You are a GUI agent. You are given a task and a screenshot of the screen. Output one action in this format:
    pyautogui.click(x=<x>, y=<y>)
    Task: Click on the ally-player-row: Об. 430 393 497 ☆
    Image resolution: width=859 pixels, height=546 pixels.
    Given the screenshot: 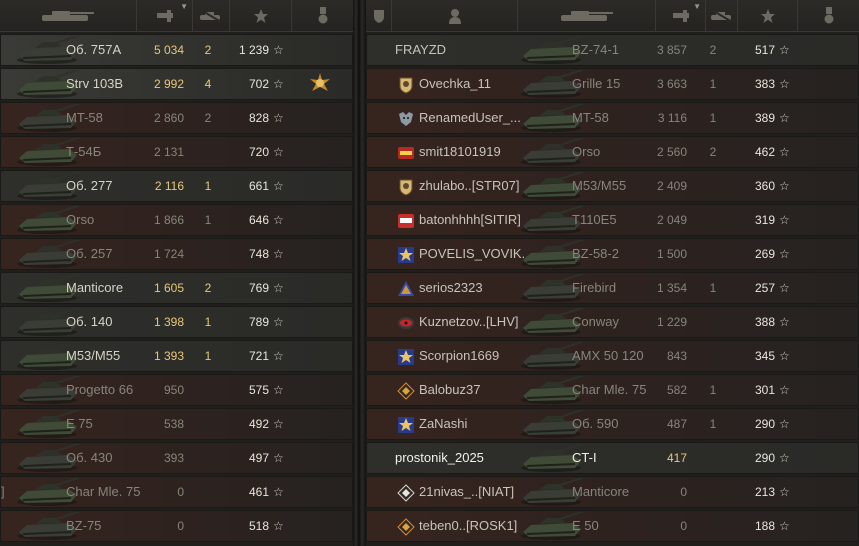 What is the action you would take?
    pyautogui.click(x=176, y=458)
    